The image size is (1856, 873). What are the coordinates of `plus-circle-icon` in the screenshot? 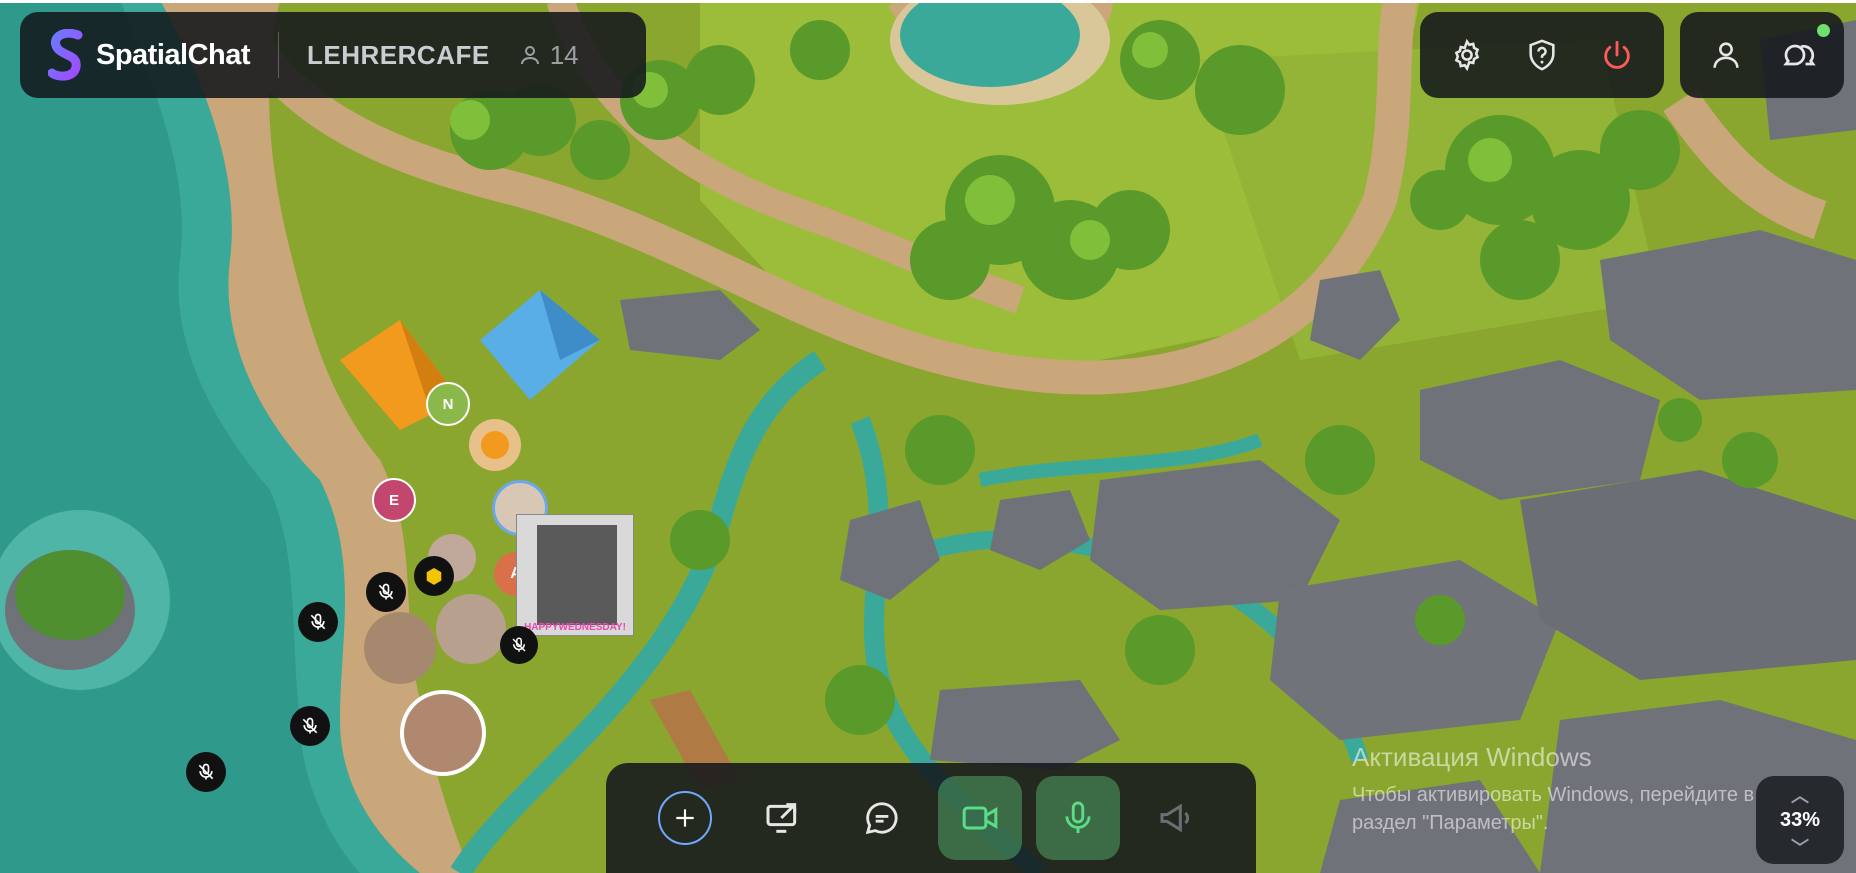 It's located at (685, 818).